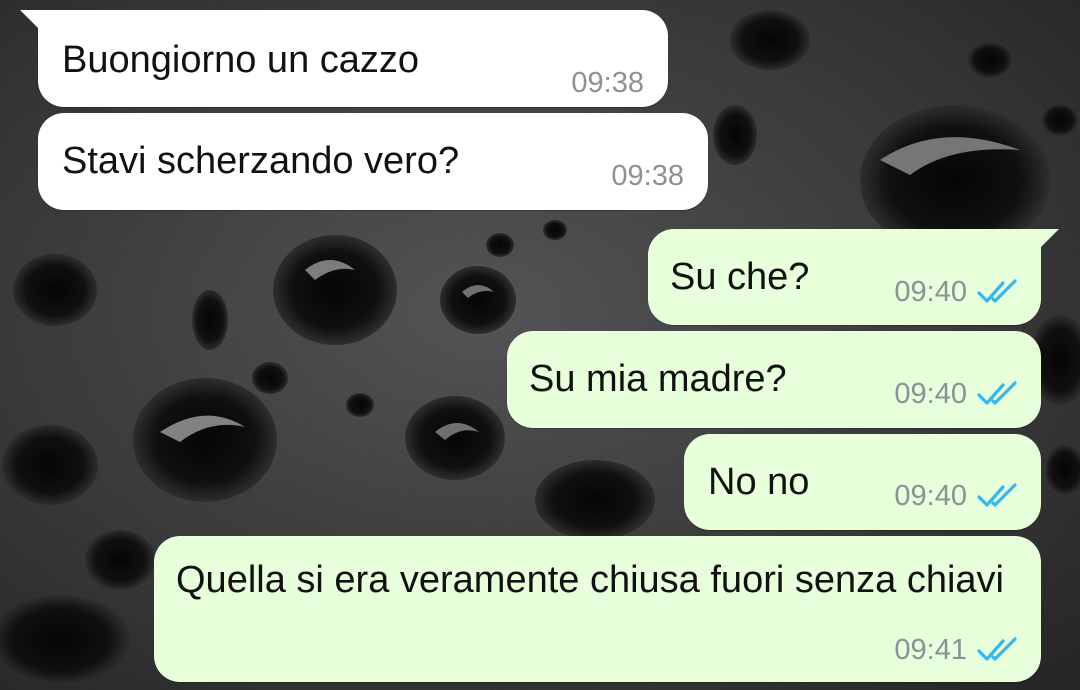 This screenshot has width=1080, height=690. Describe the element at coordinates (740, 277) in the screenshot. I see `message-text: Su che?` at that location.